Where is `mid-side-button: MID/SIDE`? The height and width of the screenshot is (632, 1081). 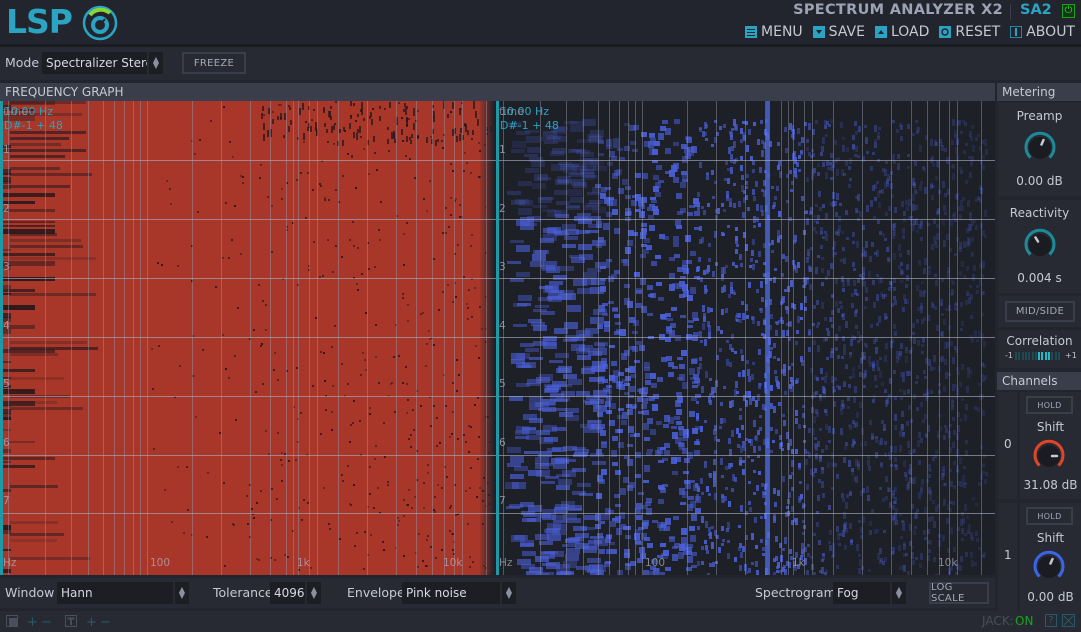 mid-side-button: MID/SIDE is located at coordinates (1040, 311).